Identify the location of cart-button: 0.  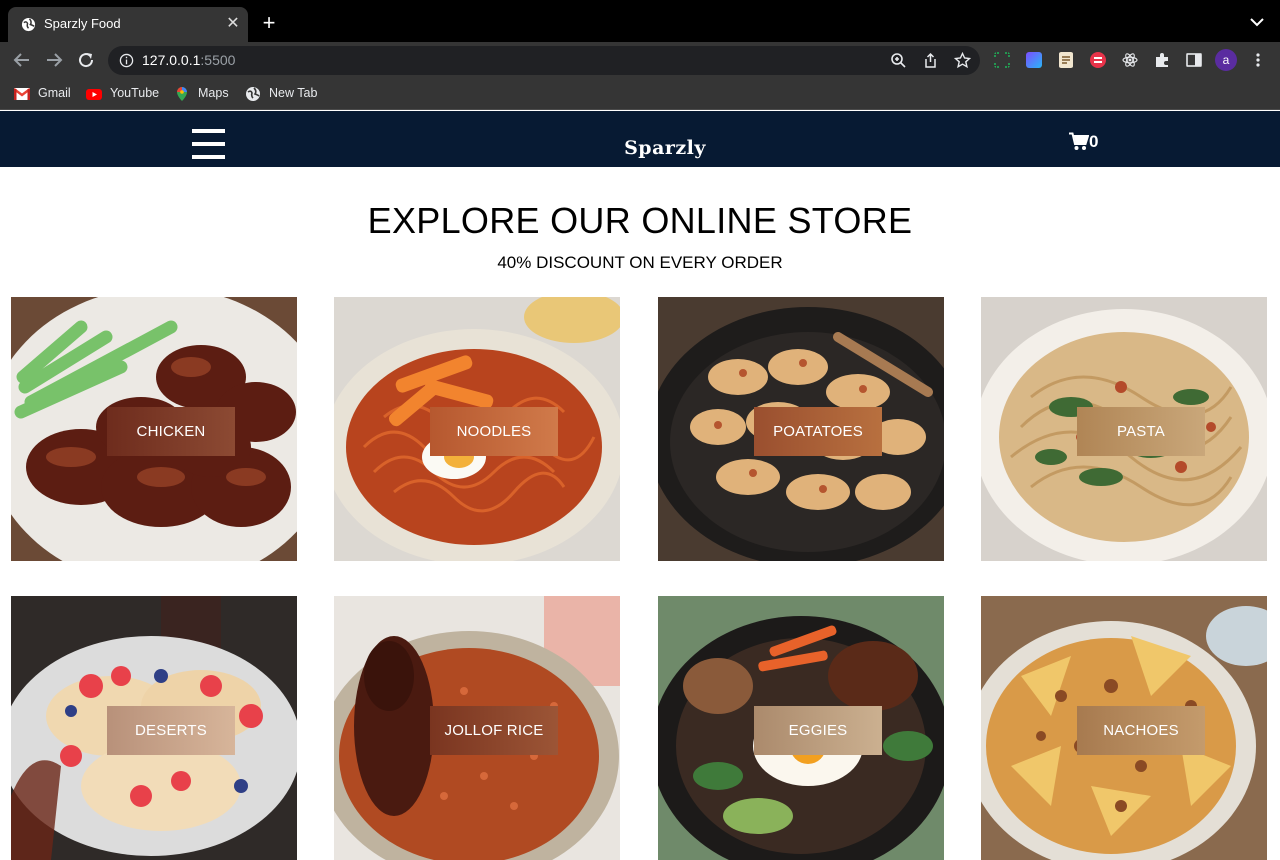
(1087, 142).